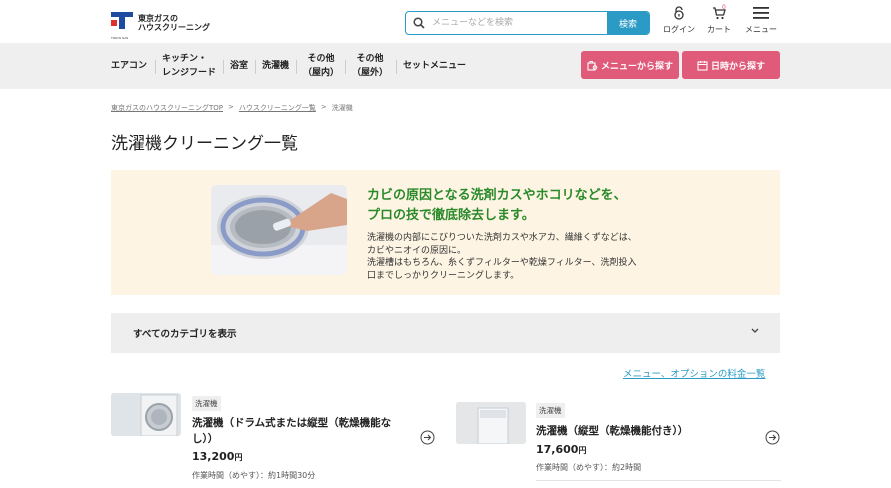  Describe the element at coordinates (204, 144) in the screenshot. I see `page-title: 洗濯機クリーニング一覧` at that location.